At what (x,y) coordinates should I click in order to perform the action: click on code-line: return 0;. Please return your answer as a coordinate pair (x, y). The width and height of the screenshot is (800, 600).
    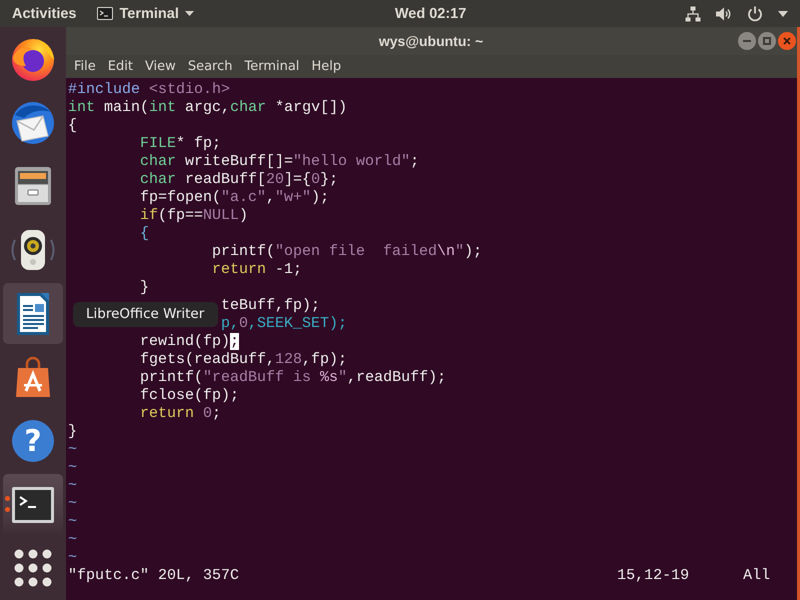
    Looking at the image, I should click on (181, 414).